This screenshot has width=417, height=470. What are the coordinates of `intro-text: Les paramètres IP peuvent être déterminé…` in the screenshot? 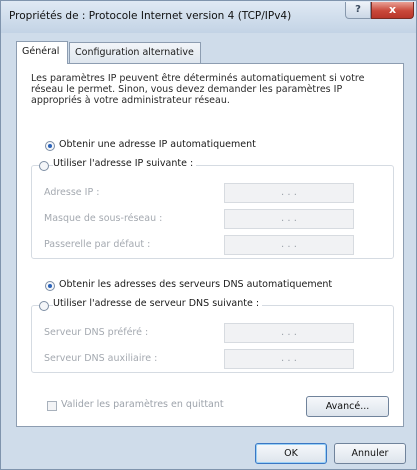 It's located at (198, 89).